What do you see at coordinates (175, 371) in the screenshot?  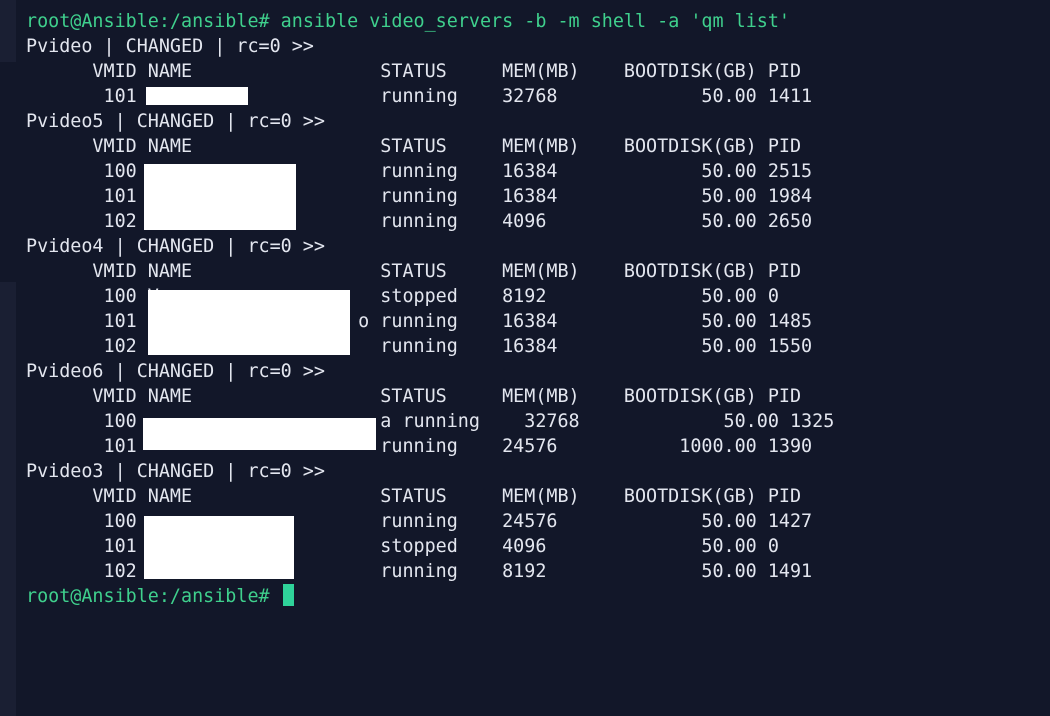 I see `host-header: Pvideo6 | CHANGED | rc=0 >>` at bounding box center [175, 371].